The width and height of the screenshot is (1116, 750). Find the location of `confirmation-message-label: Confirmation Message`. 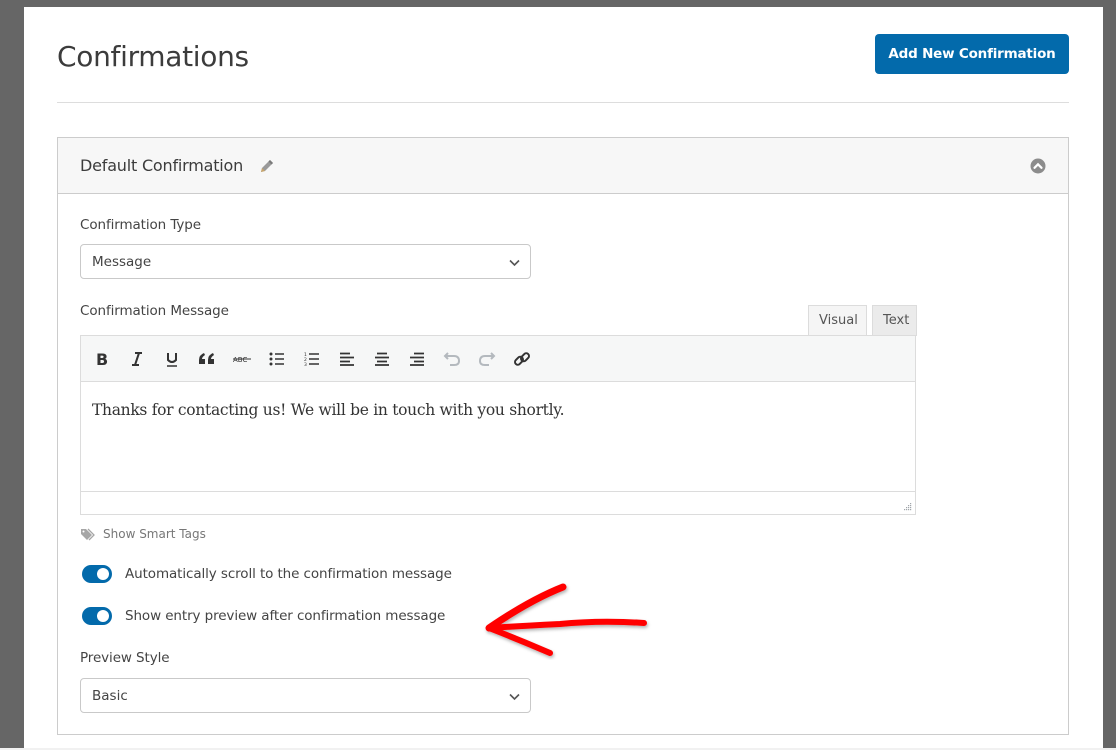

confirmation-message-label: Confirmation Message is located at coordinates (154, 311).